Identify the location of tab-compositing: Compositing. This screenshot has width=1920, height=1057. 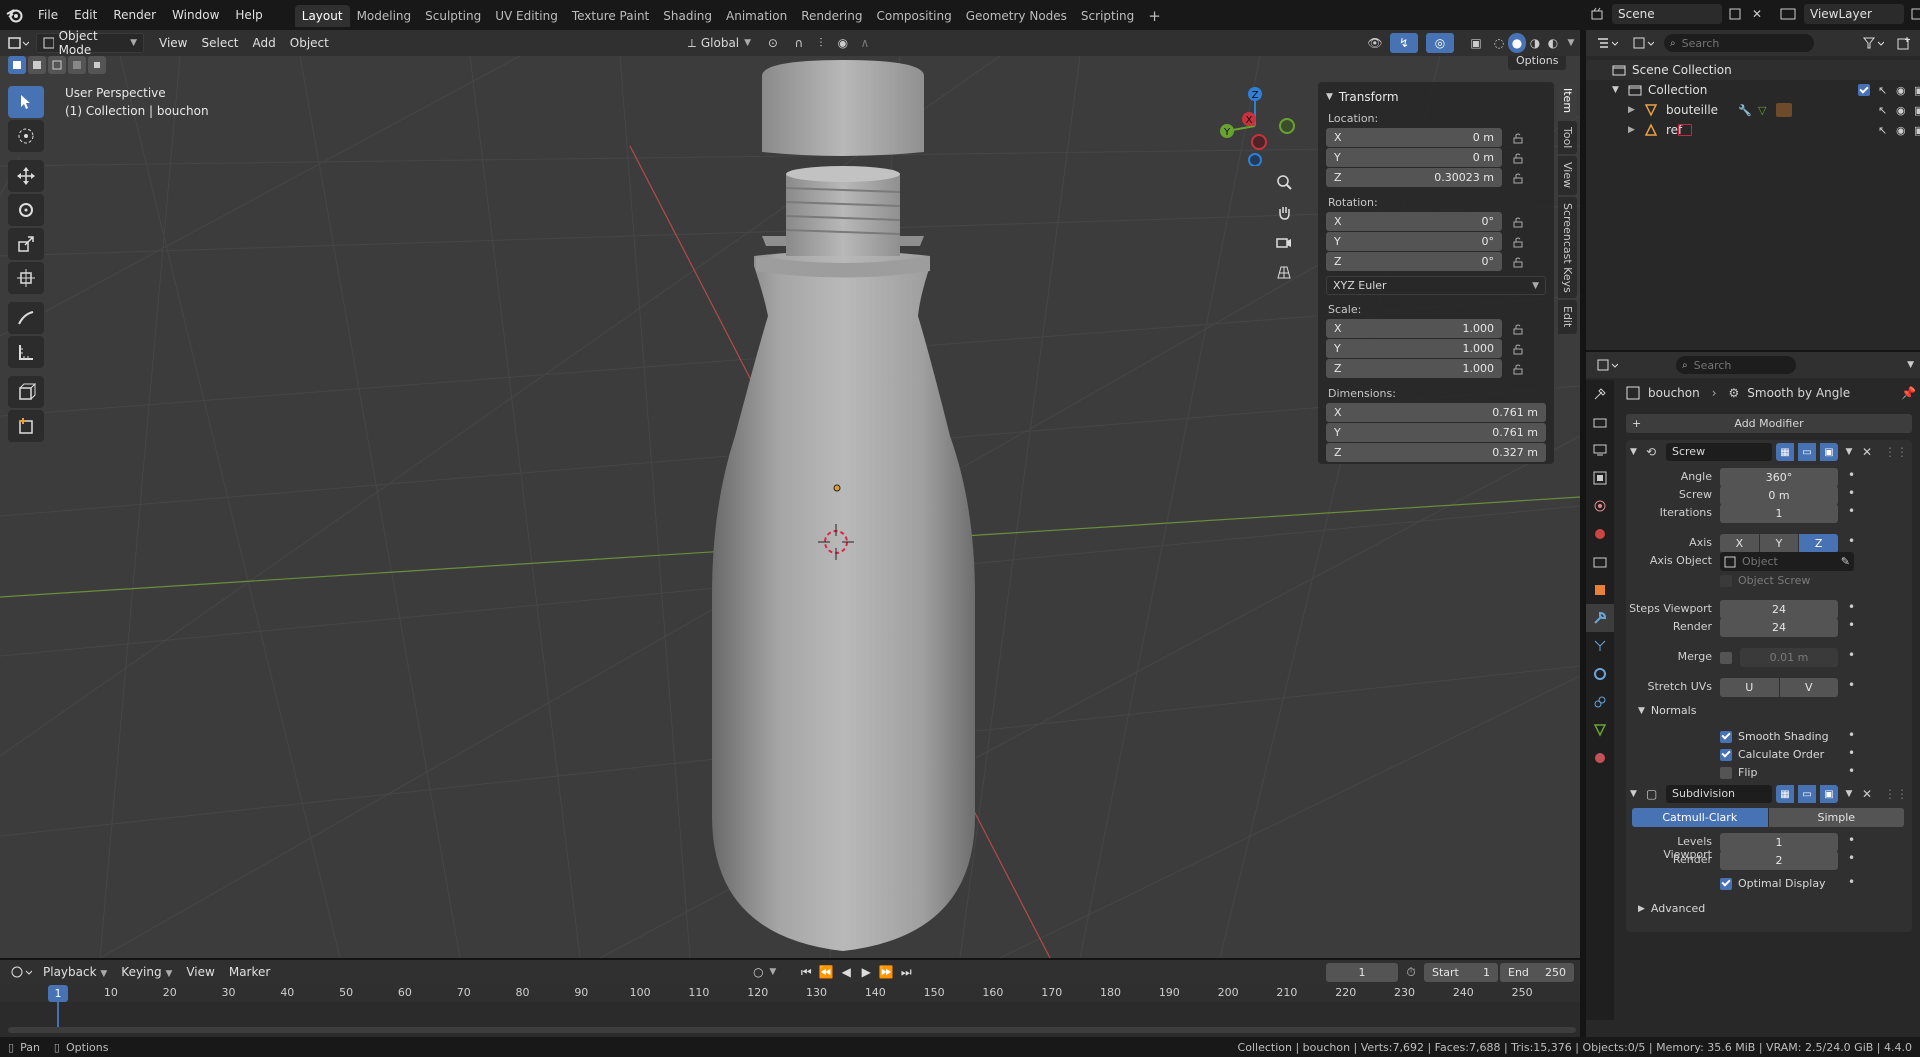
(913, 16).